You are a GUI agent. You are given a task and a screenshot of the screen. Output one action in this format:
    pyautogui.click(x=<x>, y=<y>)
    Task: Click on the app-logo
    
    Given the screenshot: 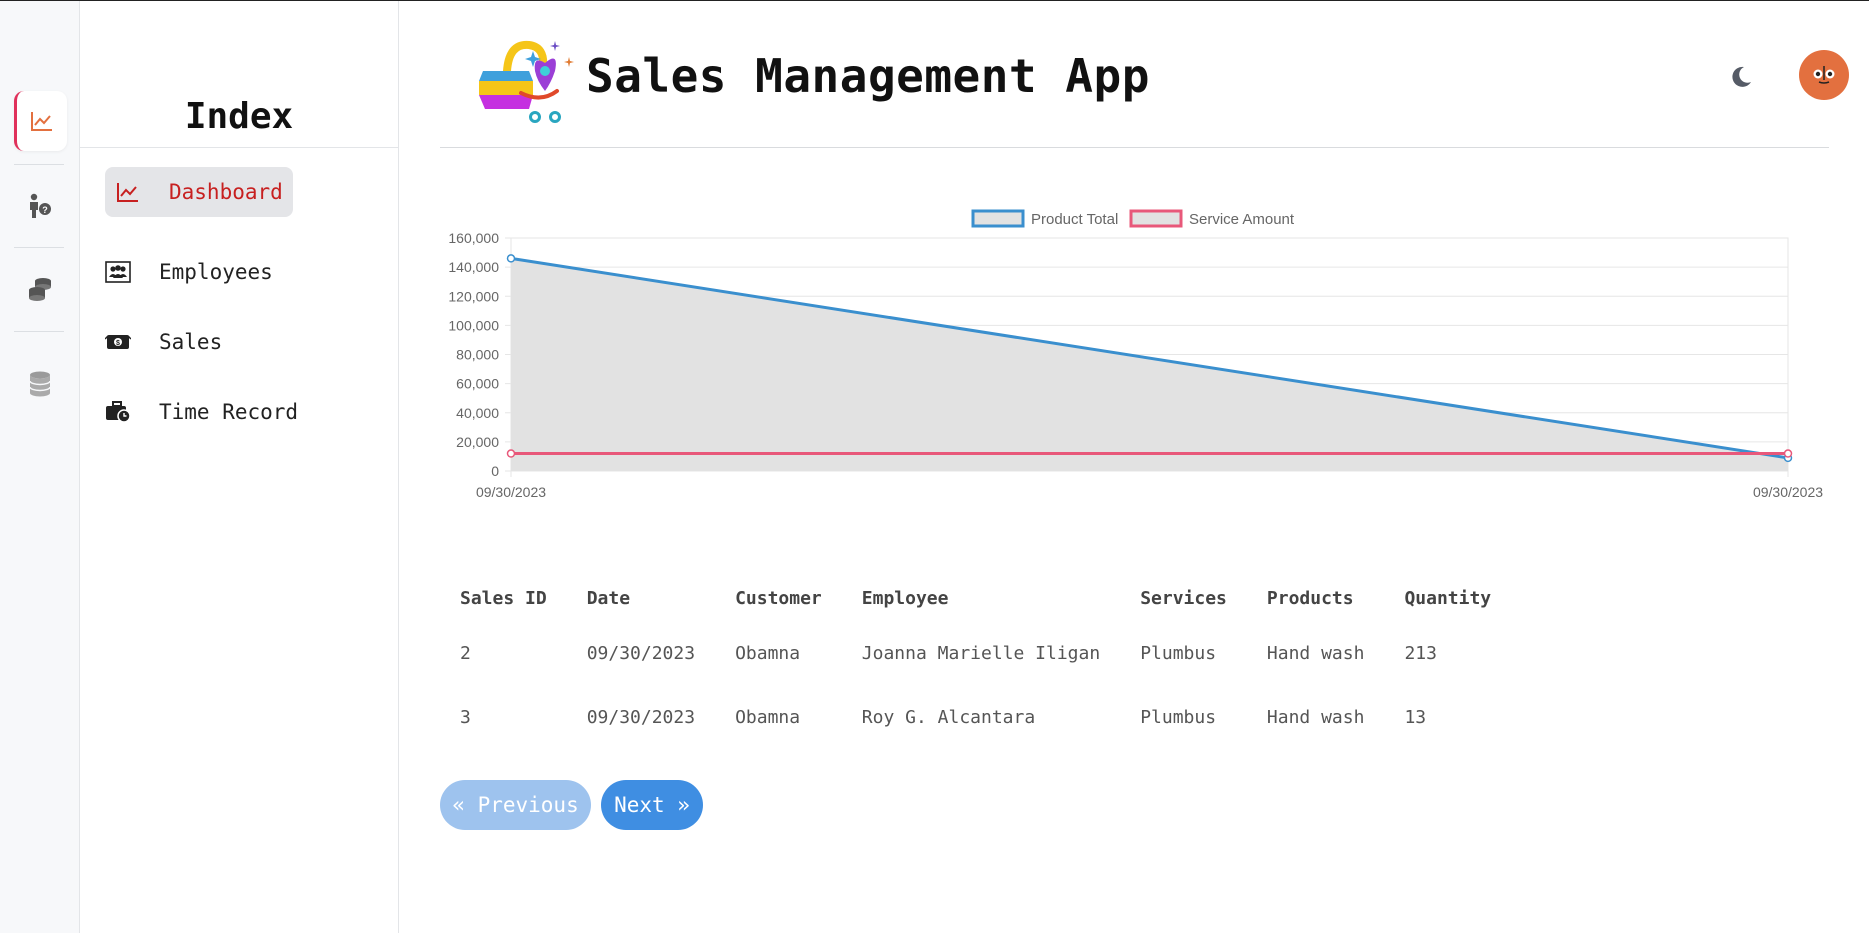 What is the action you would take?
    pyautogui.click(x=526, y=81)
    